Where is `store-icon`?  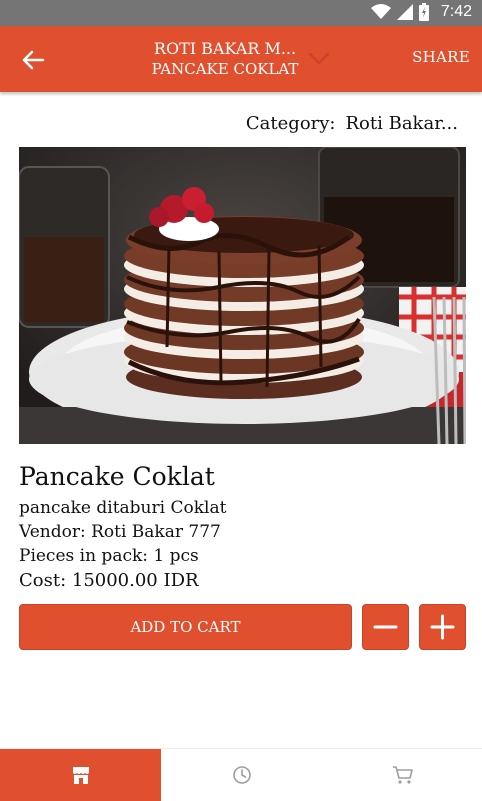
store-icon is located at coordinates (80, 775).